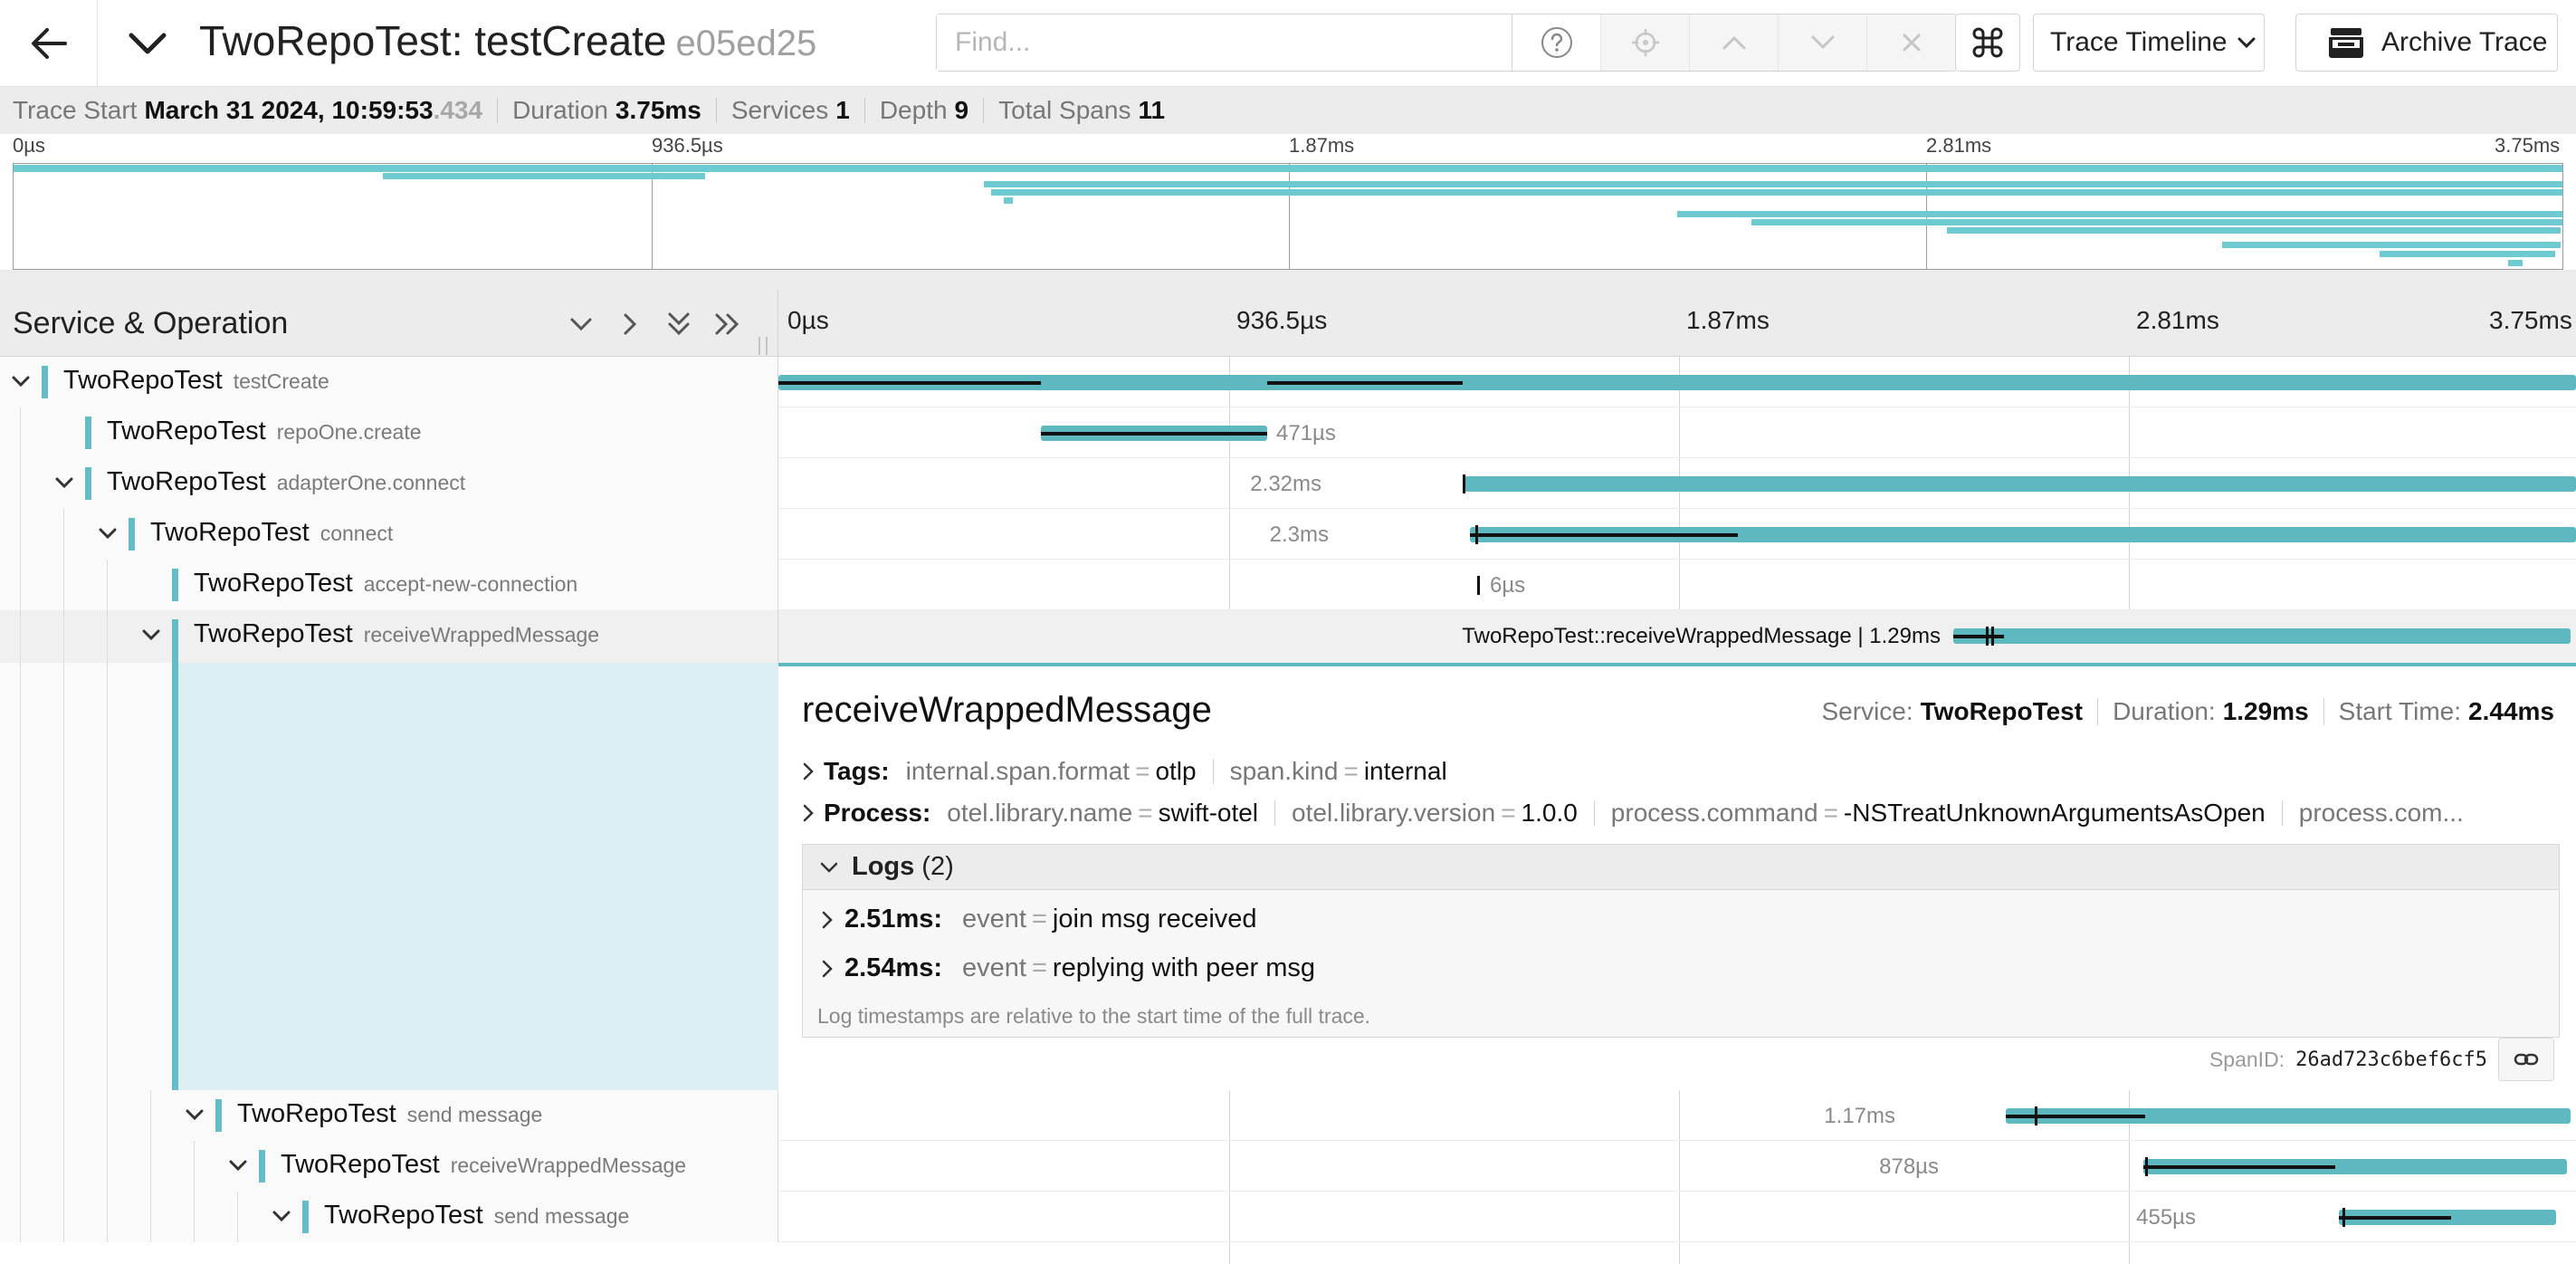  Describe the element at coordinates (1154, 919) in the screenshot. I see `log-value: join msg received` at that location.